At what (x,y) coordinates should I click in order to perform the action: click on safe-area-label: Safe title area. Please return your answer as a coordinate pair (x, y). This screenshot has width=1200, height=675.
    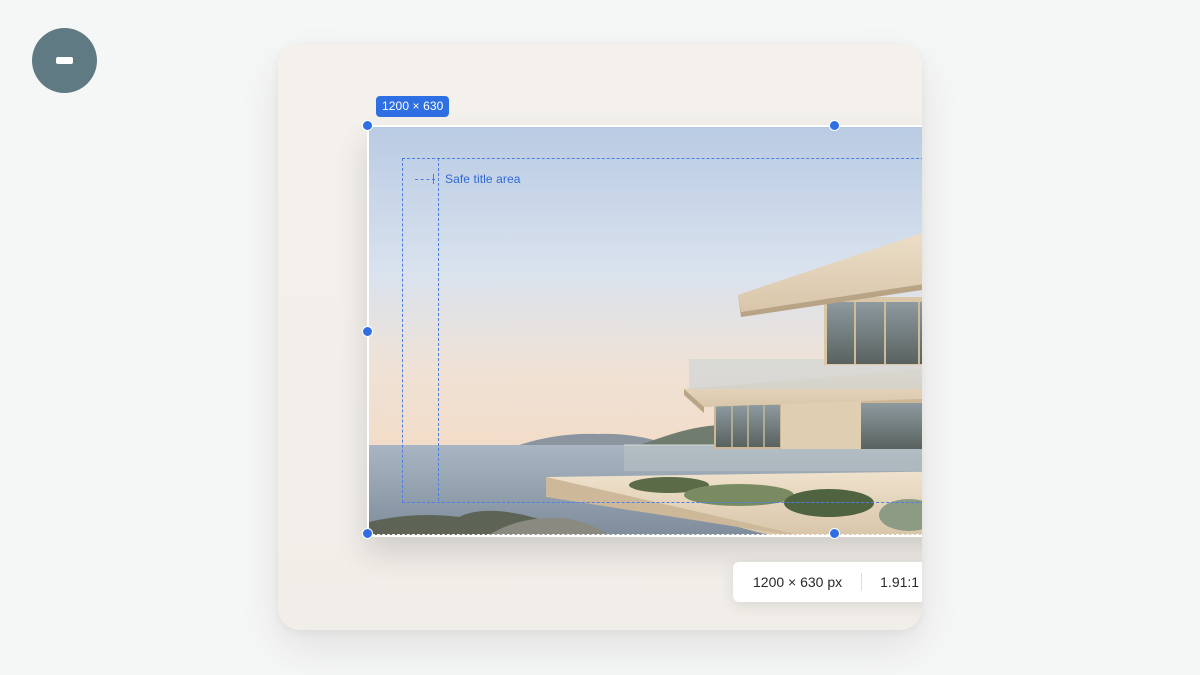
    Looking at the image, I should click on (483, 179).